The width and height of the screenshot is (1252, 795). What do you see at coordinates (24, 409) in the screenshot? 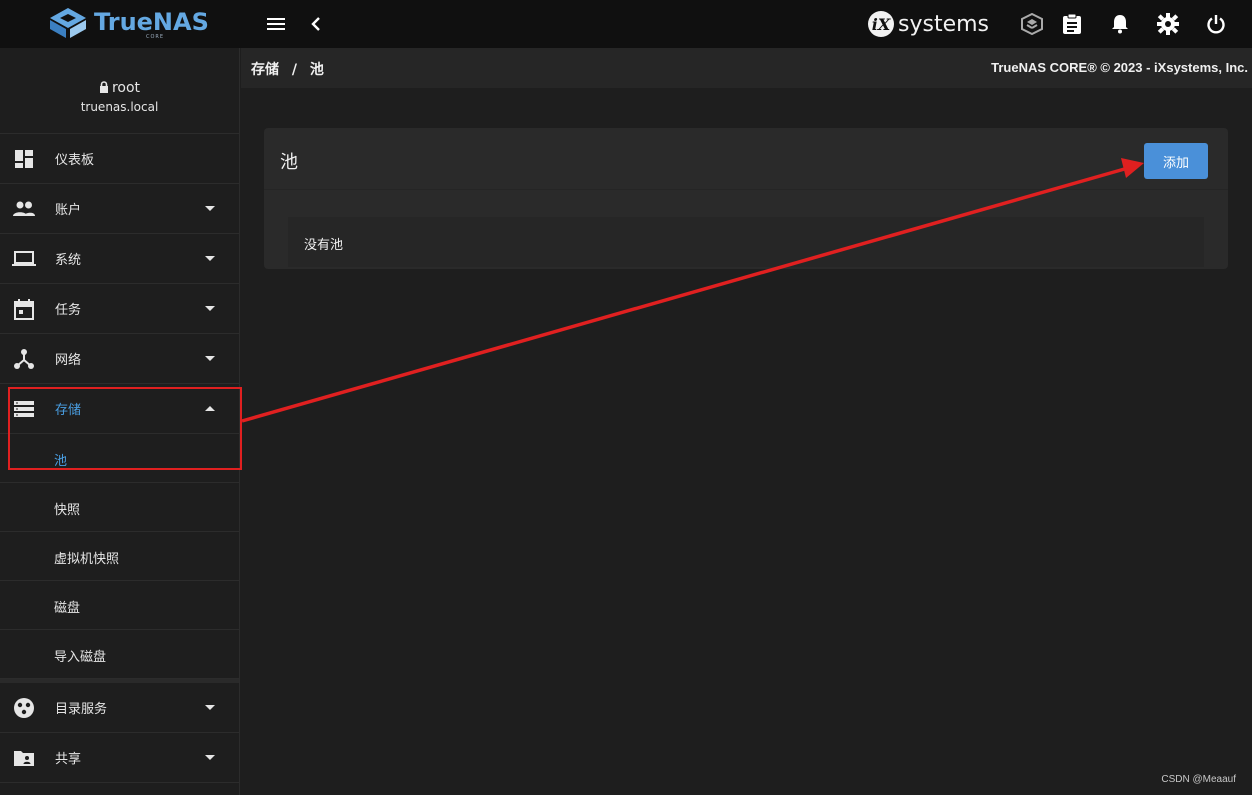
I see `storage-icon` at bounding box center [24, 409].